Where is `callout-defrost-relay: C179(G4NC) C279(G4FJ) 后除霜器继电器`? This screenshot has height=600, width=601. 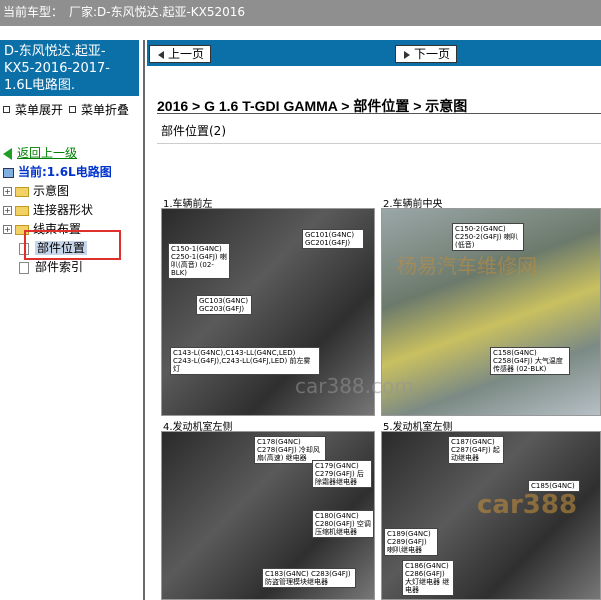
callout-defrost-relay: C179(G4NC) C279(G4FJ) 后除霜器继电器 is located at coordinates (342, 474).